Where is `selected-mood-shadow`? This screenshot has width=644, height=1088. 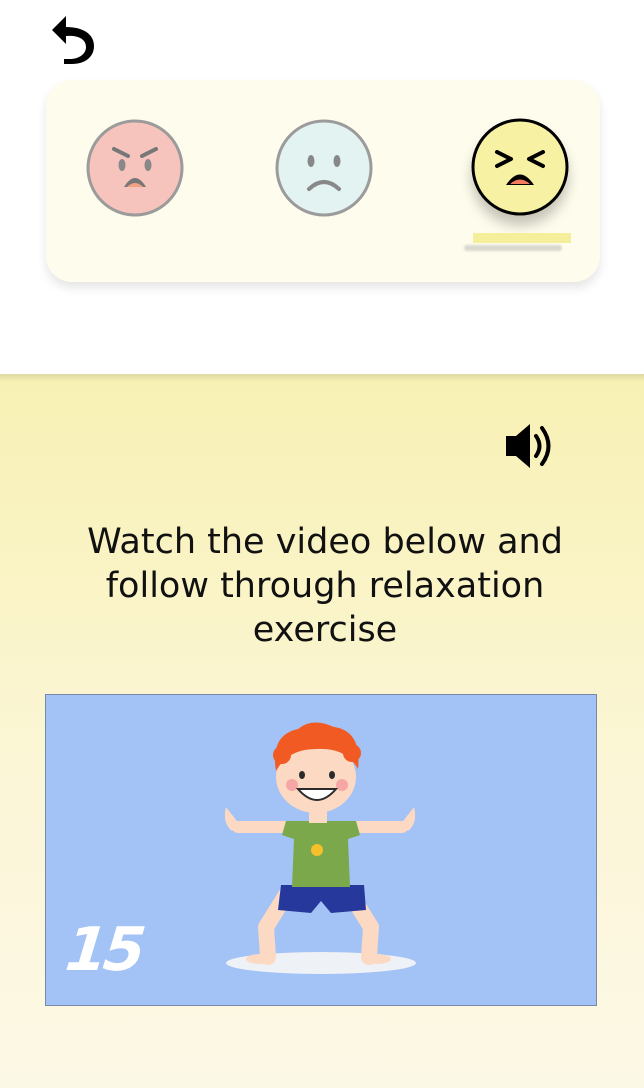
selected-mood-shadow is located at coordinates (513, 248).